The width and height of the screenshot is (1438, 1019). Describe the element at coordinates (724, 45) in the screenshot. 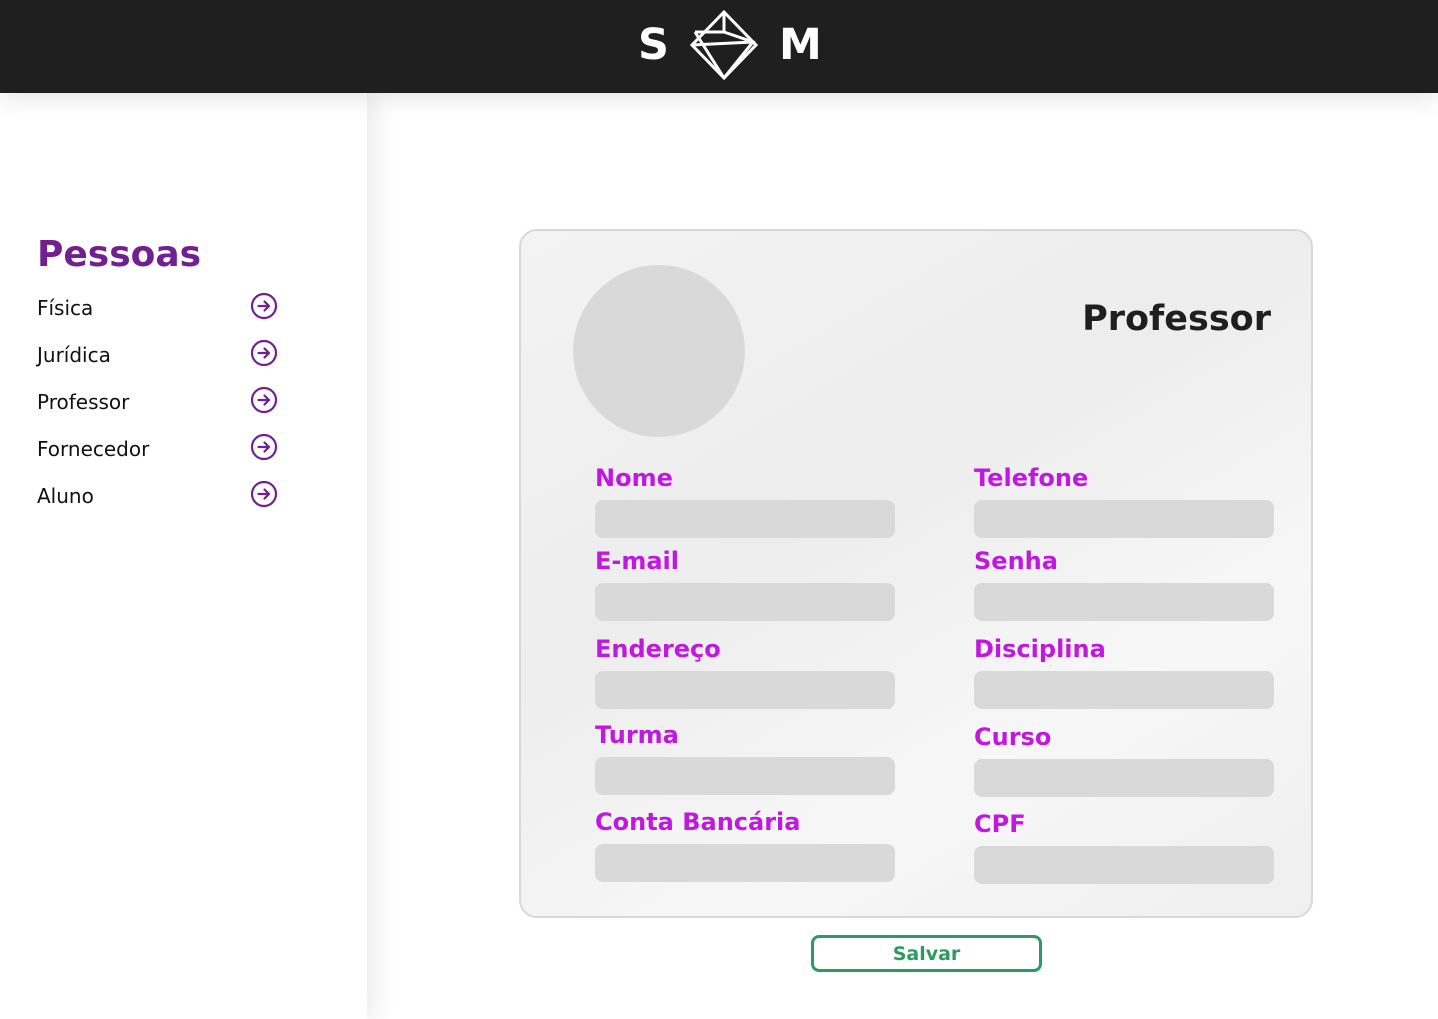

I see `diamond-logo-icon` at that location.